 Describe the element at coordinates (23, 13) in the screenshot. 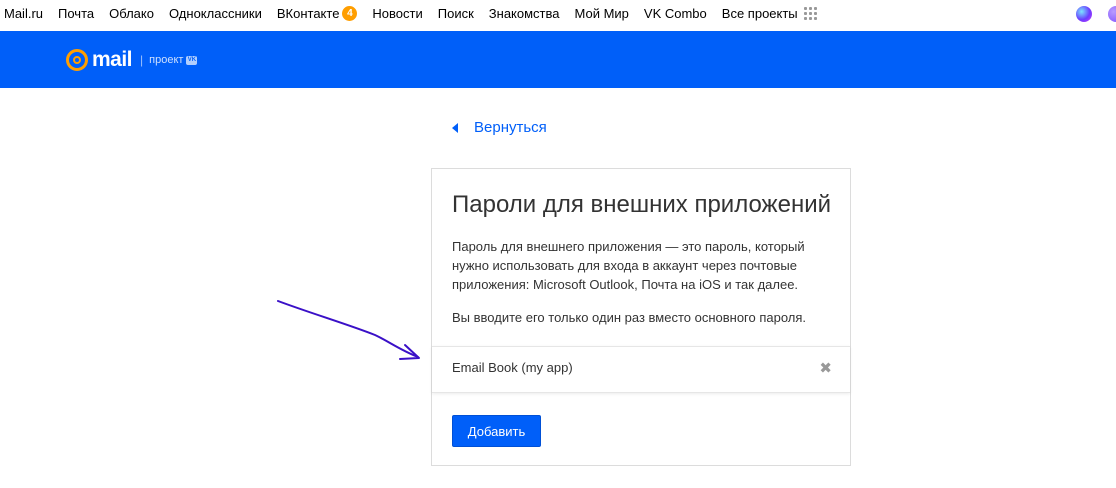

I see `portal-link-mailru: Mail.ru` at that location.